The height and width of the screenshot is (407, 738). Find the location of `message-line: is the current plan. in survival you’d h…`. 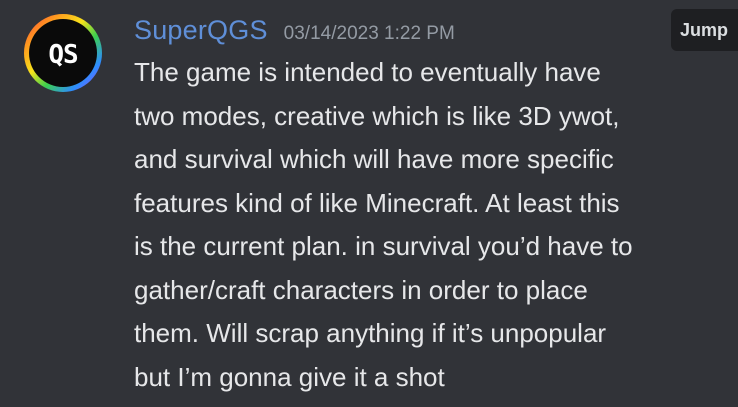

message-line: is the current plan. in survival you’d h… is located at coordinates (383, 246).